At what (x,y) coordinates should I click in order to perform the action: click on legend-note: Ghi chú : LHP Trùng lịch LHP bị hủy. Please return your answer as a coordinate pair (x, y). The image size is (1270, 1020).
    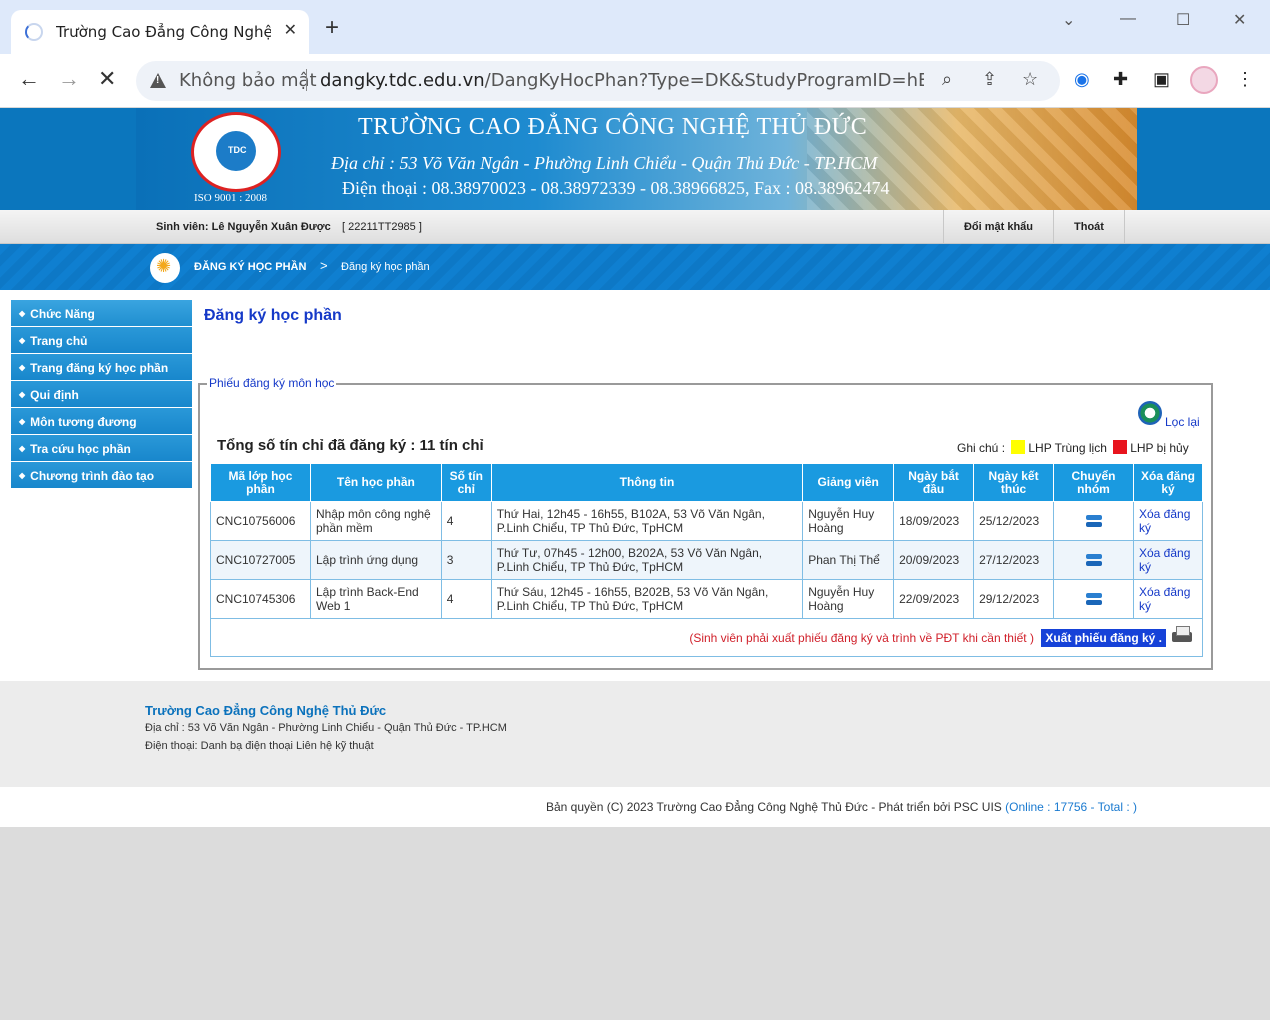
    Looking at the image, I should click on (1073, 447).